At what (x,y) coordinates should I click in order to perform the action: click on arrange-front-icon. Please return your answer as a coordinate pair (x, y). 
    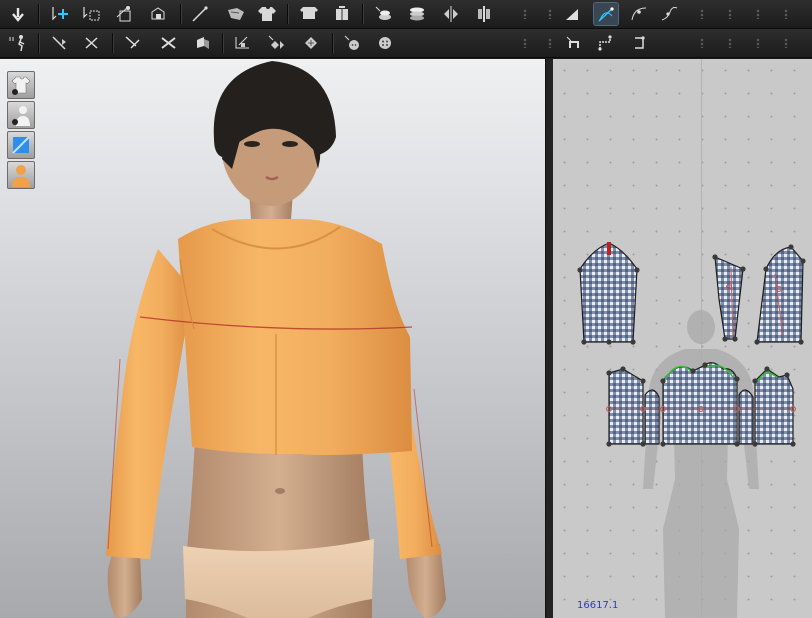
    Looking at the image, I should click on (309, 14).